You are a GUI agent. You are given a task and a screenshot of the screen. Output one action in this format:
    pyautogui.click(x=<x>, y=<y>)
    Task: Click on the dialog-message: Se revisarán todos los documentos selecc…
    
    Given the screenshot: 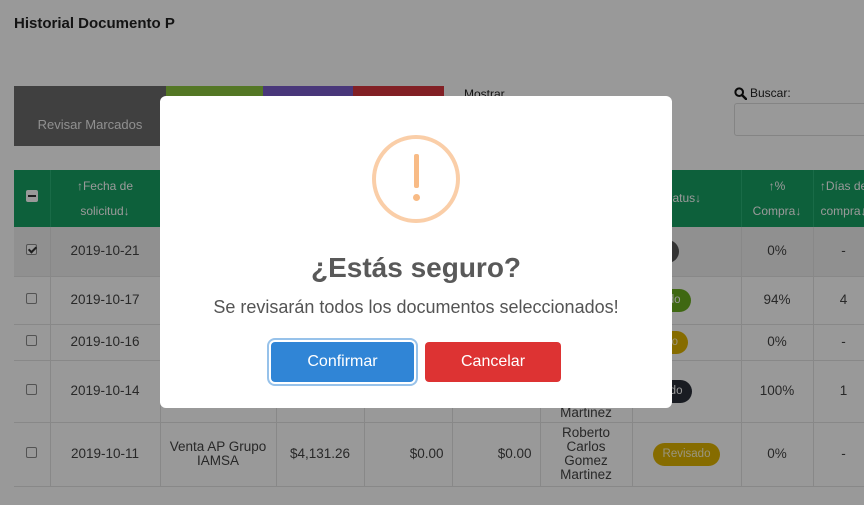 What is the action you would take?
    pyautogui.click(x=416, y=307)
    